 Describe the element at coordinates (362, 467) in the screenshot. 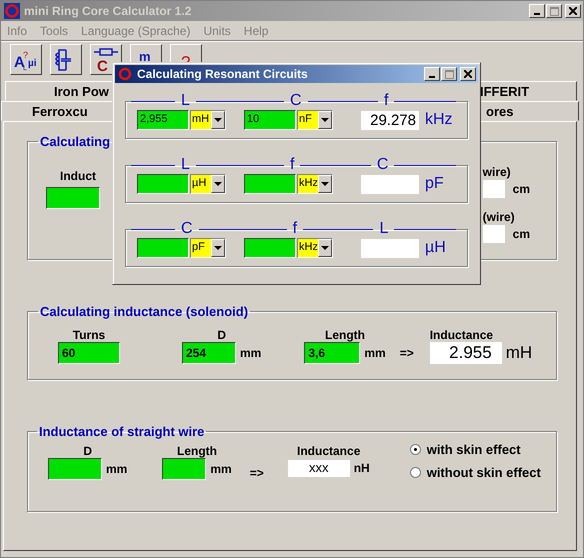

I see `unit-label: nH` at that location.